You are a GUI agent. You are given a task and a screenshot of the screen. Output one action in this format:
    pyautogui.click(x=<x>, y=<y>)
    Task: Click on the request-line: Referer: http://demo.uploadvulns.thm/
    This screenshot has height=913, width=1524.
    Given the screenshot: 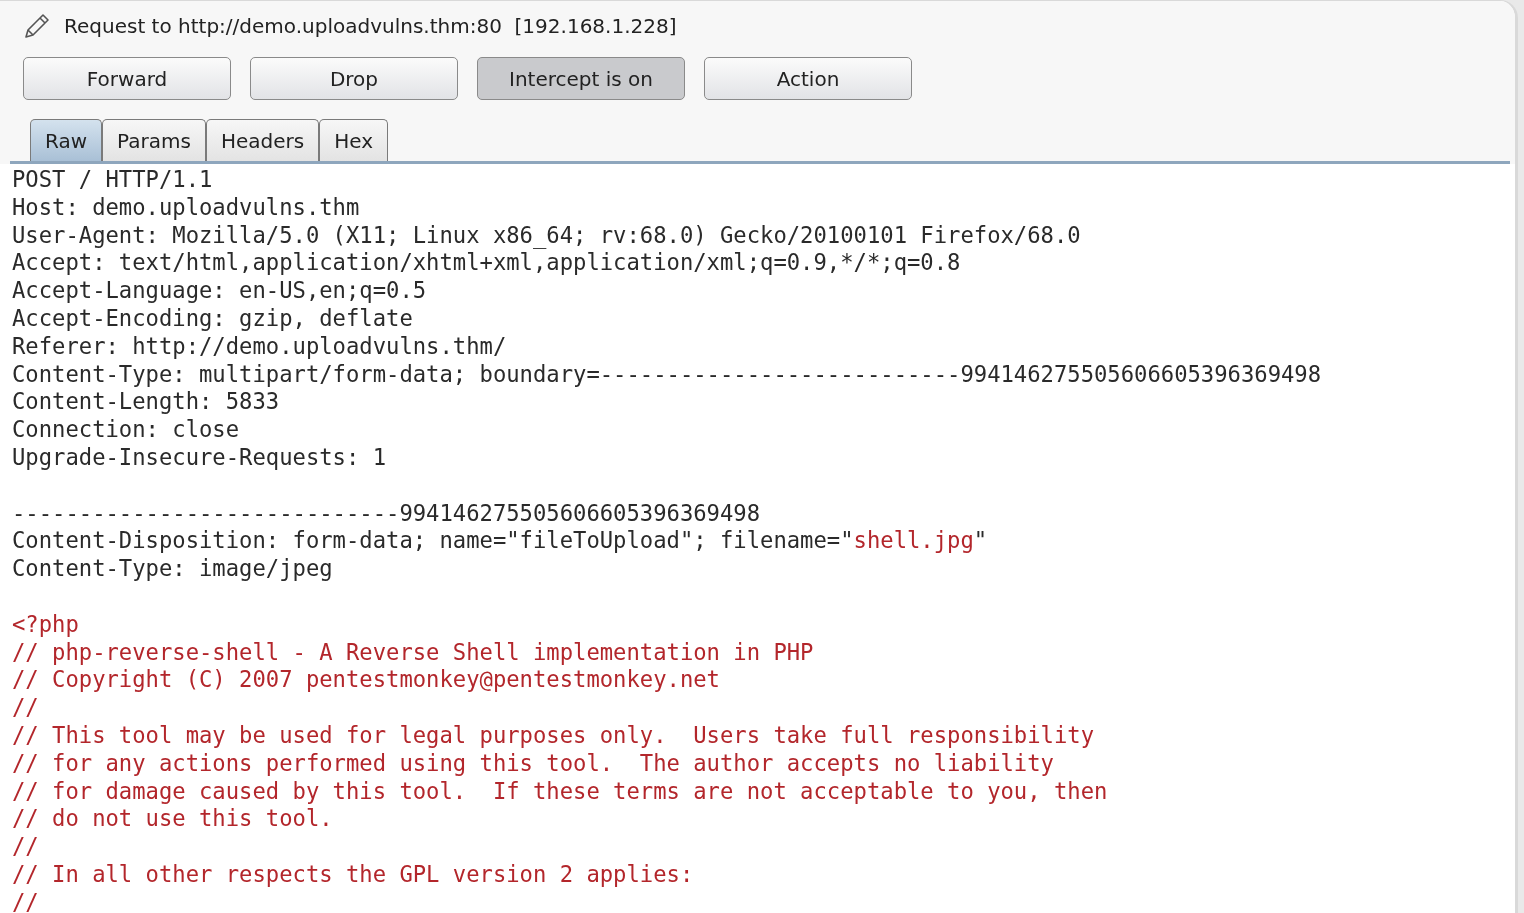 What is the action you would take?
    pyautogui.click(x=259, y=346)
    